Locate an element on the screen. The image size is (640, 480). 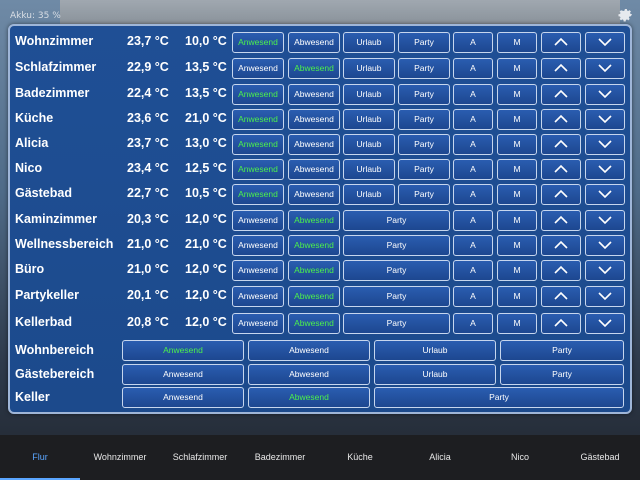
nav-tab-badezimmer: Badezimmer is located at coordinates (280, 457).